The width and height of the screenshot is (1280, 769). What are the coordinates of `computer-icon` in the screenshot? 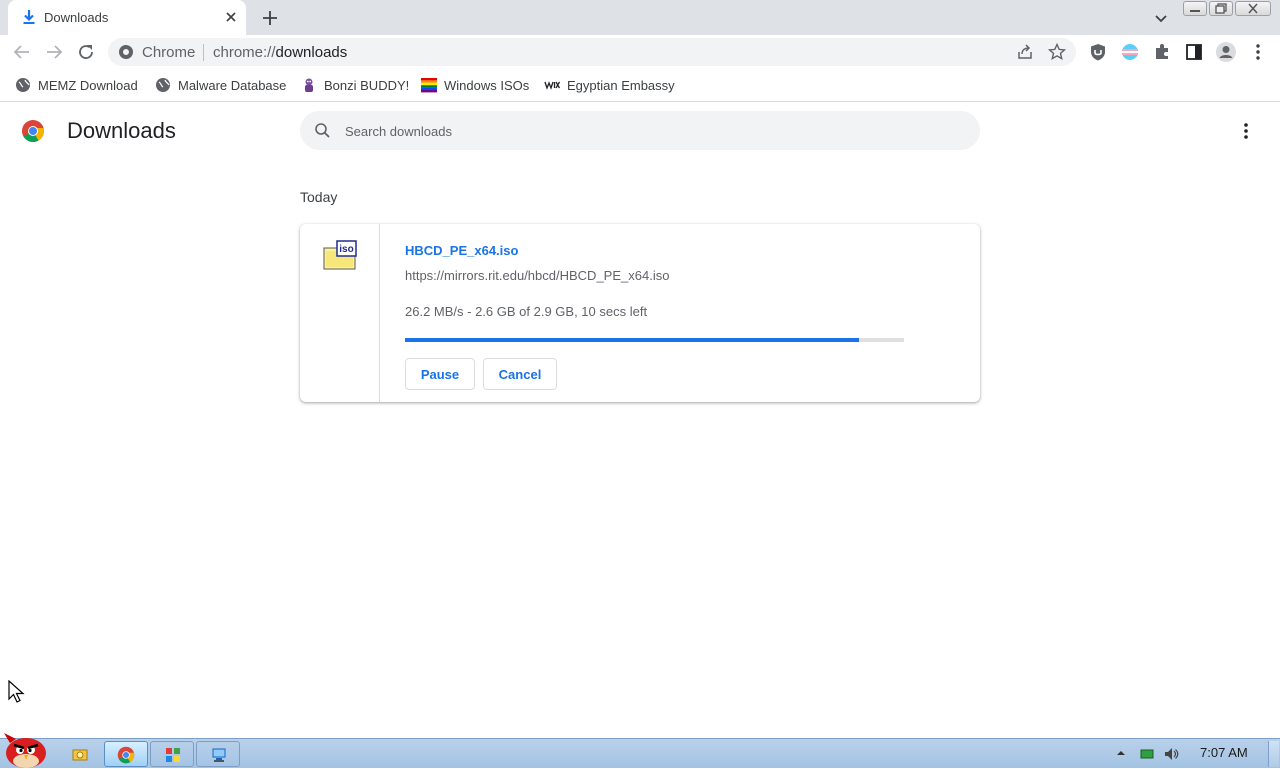 It's located at (219, 755).